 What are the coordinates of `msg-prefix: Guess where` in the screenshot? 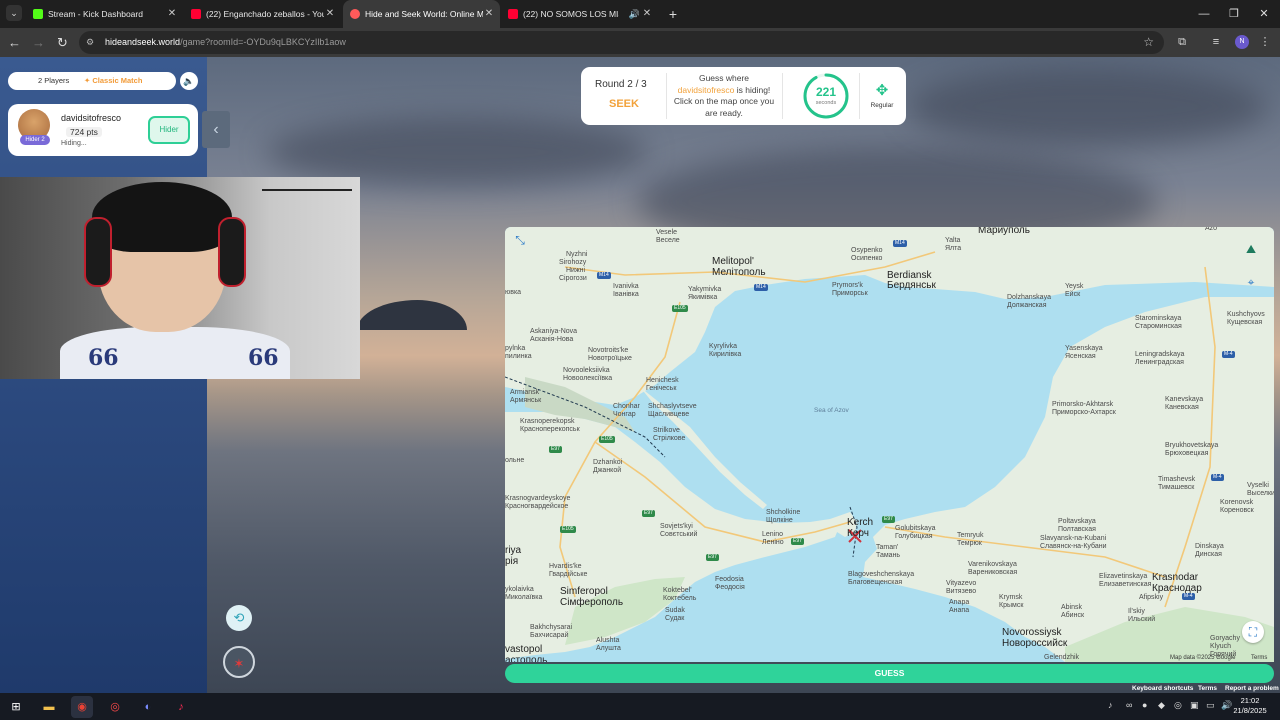 It's located at (724, 78).